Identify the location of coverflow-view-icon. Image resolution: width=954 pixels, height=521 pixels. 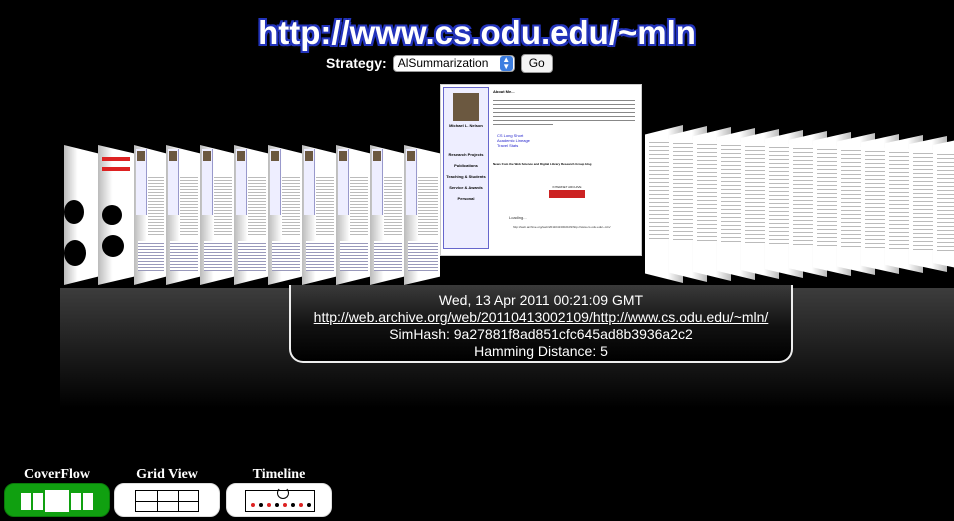
(57, 500).